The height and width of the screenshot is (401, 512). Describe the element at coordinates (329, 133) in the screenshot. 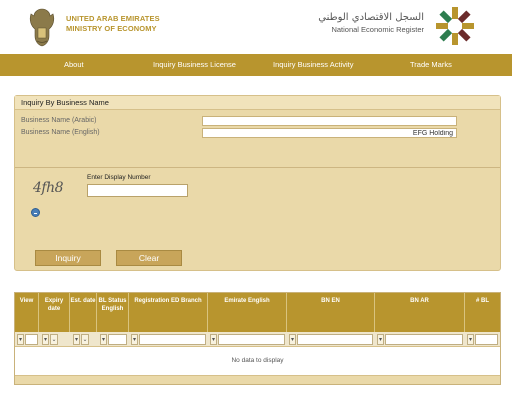

I see `business-name-english-input` at that location.